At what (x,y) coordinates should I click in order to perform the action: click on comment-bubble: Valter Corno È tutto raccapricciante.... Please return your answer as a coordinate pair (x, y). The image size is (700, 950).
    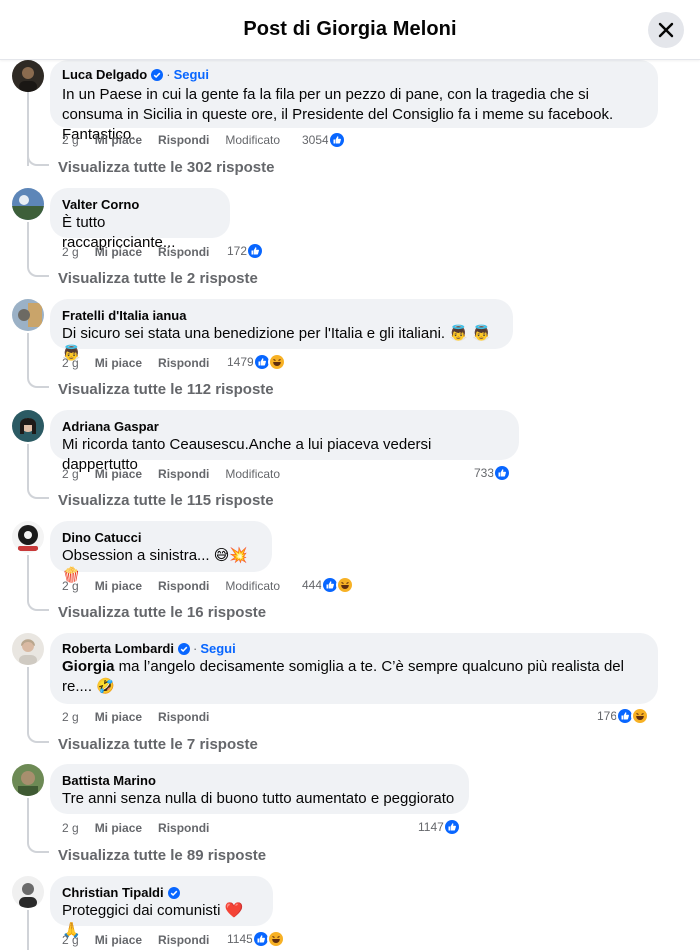
    Looking at the image, I should click on (140, 219).